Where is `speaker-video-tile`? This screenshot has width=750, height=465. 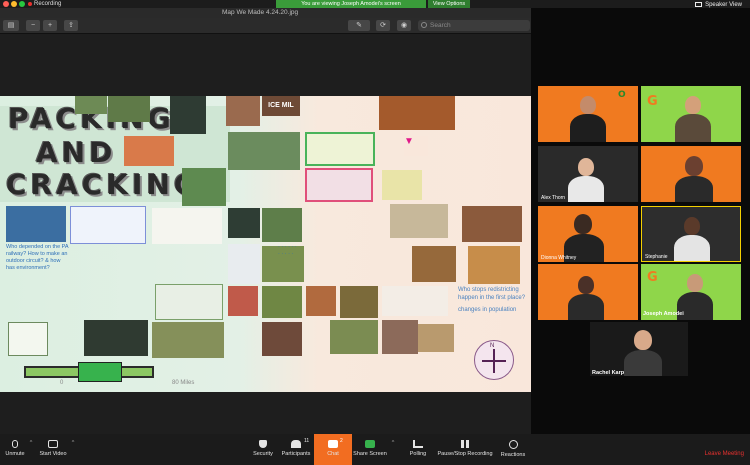 speaker-video-tile is located at coordinates (639, 349).